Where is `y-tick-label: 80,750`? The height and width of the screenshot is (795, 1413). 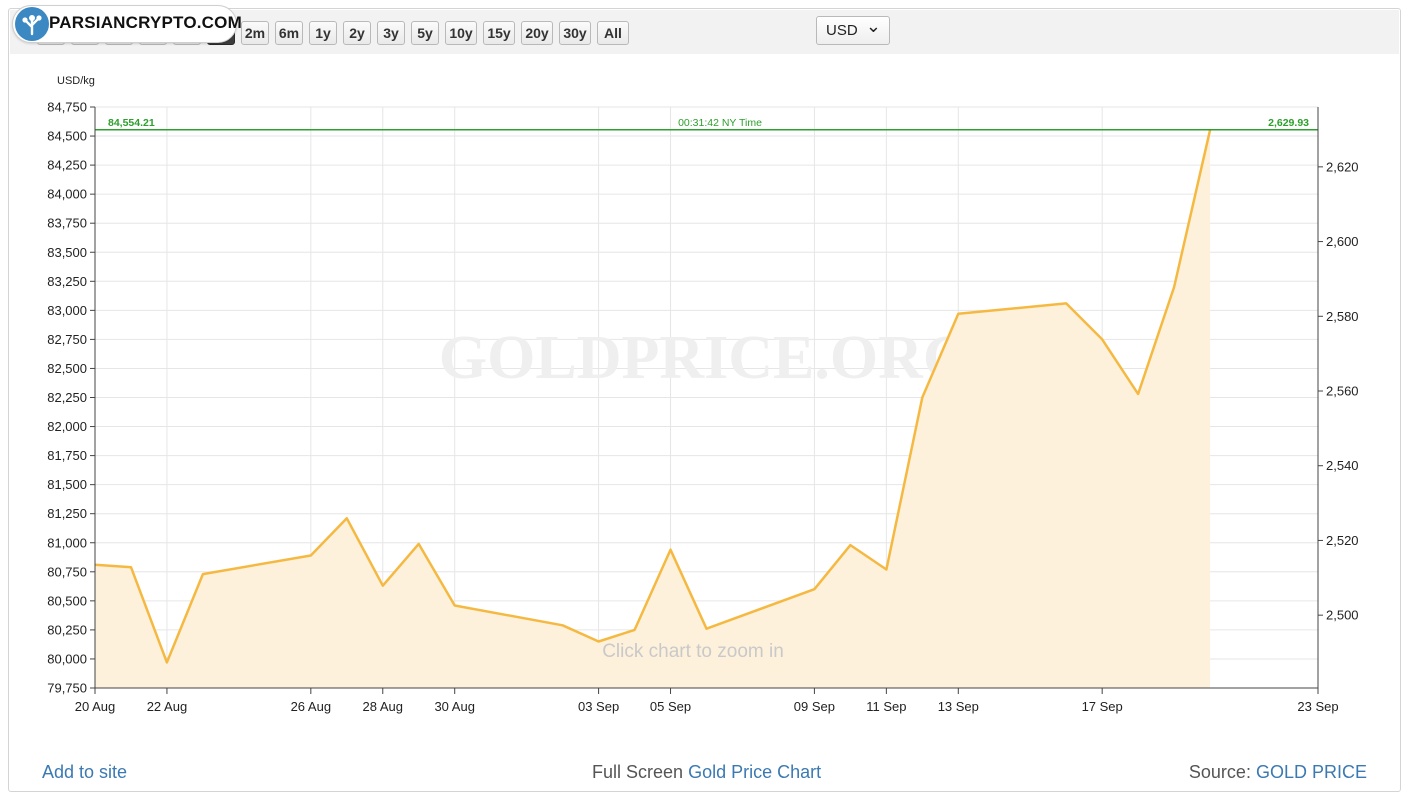 y-tick-label: 80,750 is located at coordinates (67, 571).